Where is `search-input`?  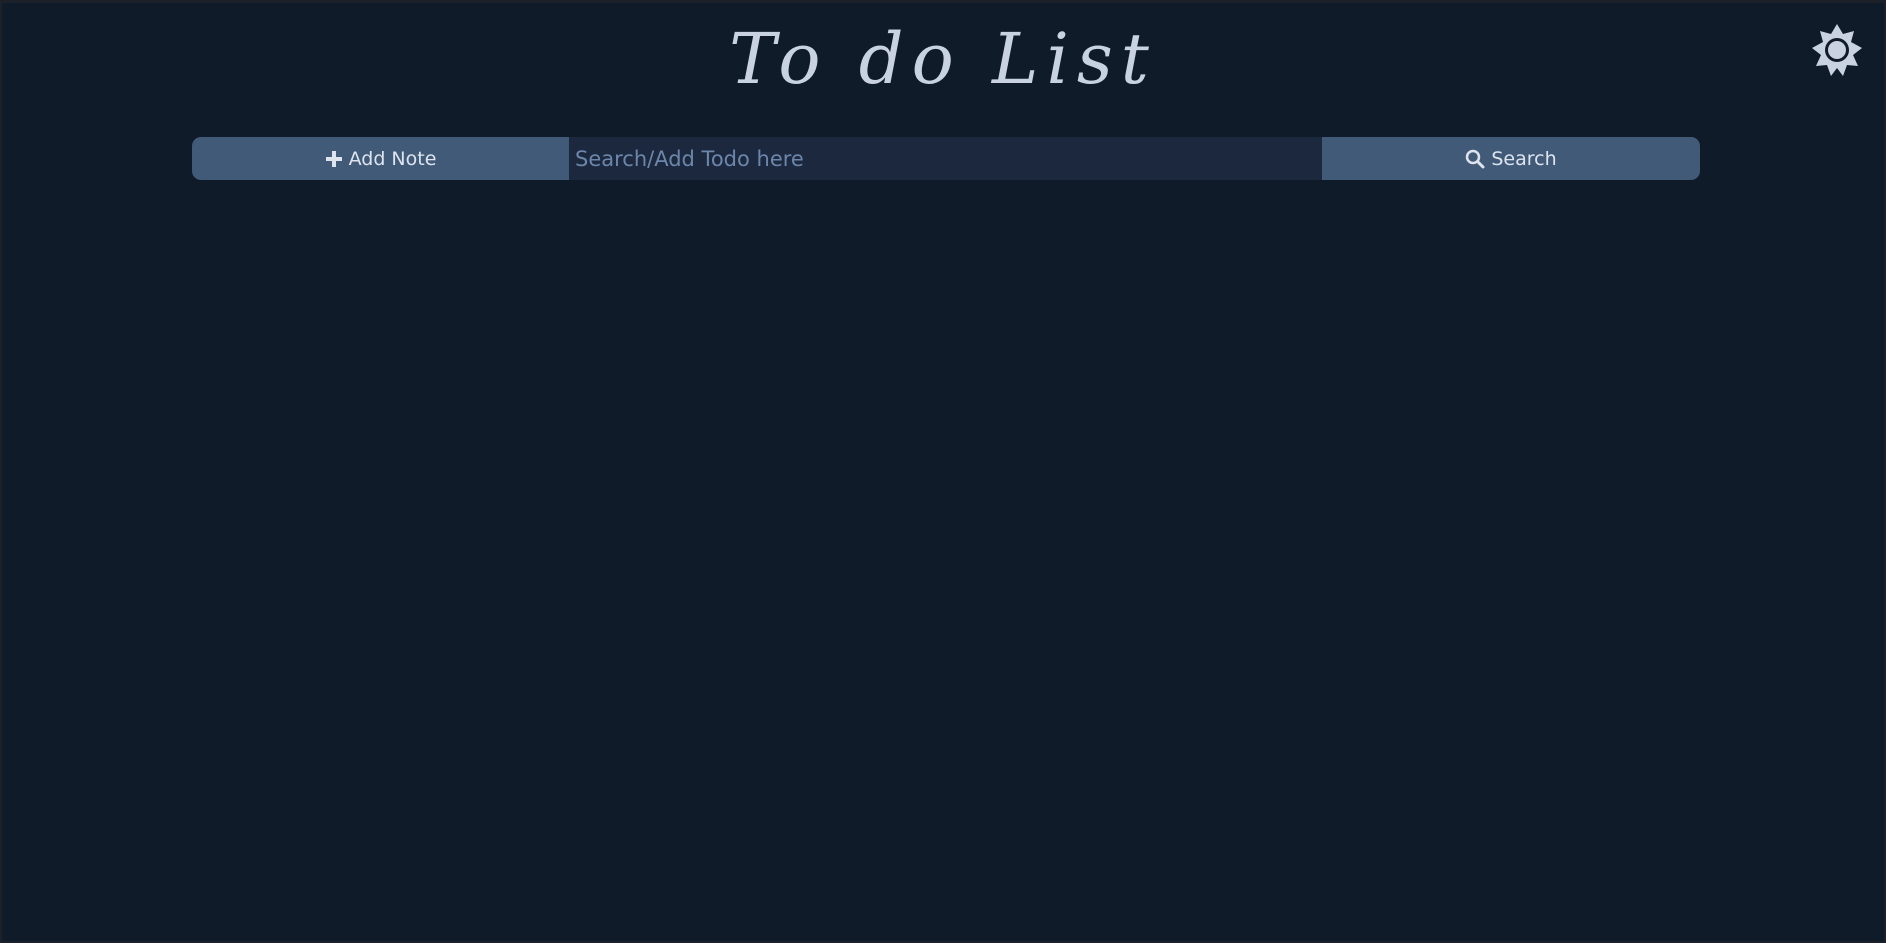
search-input is located at coordinates (945, 158).